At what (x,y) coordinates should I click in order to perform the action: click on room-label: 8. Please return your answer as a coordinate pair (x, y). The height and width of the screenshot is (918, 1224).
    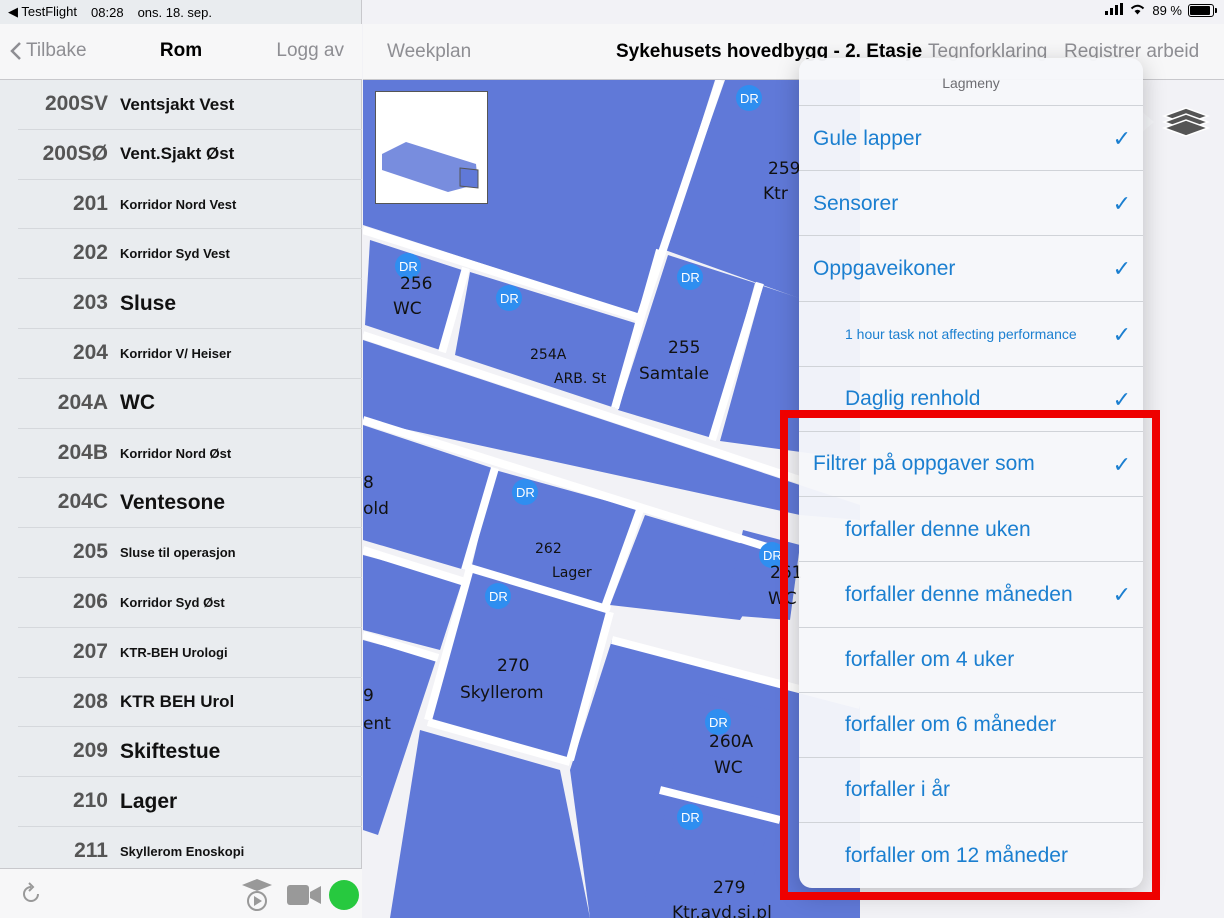
    Looking at the image, I should click on (368, 483).